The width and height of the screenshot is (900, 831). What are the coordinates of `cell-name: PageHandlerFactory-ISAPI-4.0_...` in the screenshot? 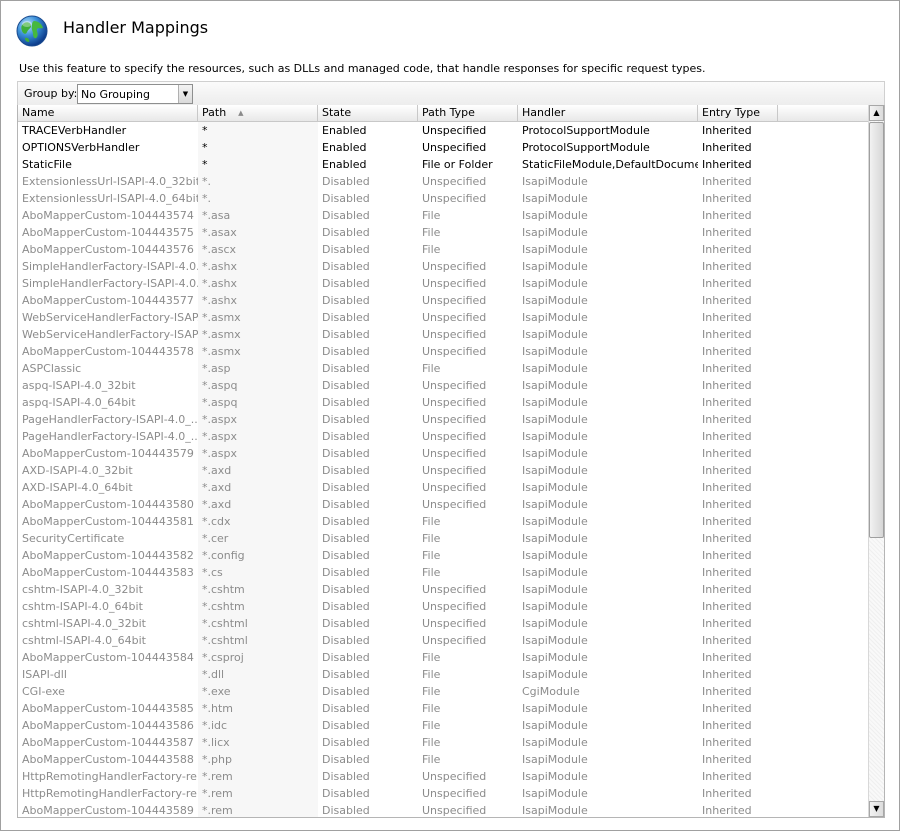 It's located at (110, 419).